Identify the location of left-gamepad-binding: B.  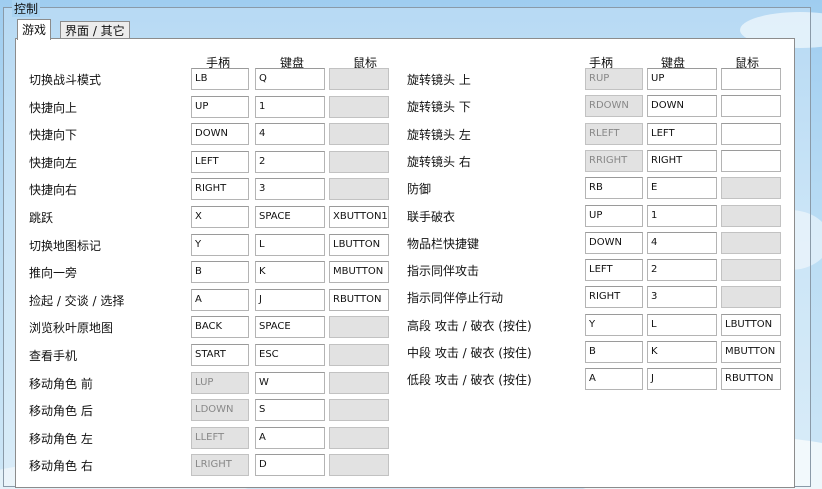
(220, 272).